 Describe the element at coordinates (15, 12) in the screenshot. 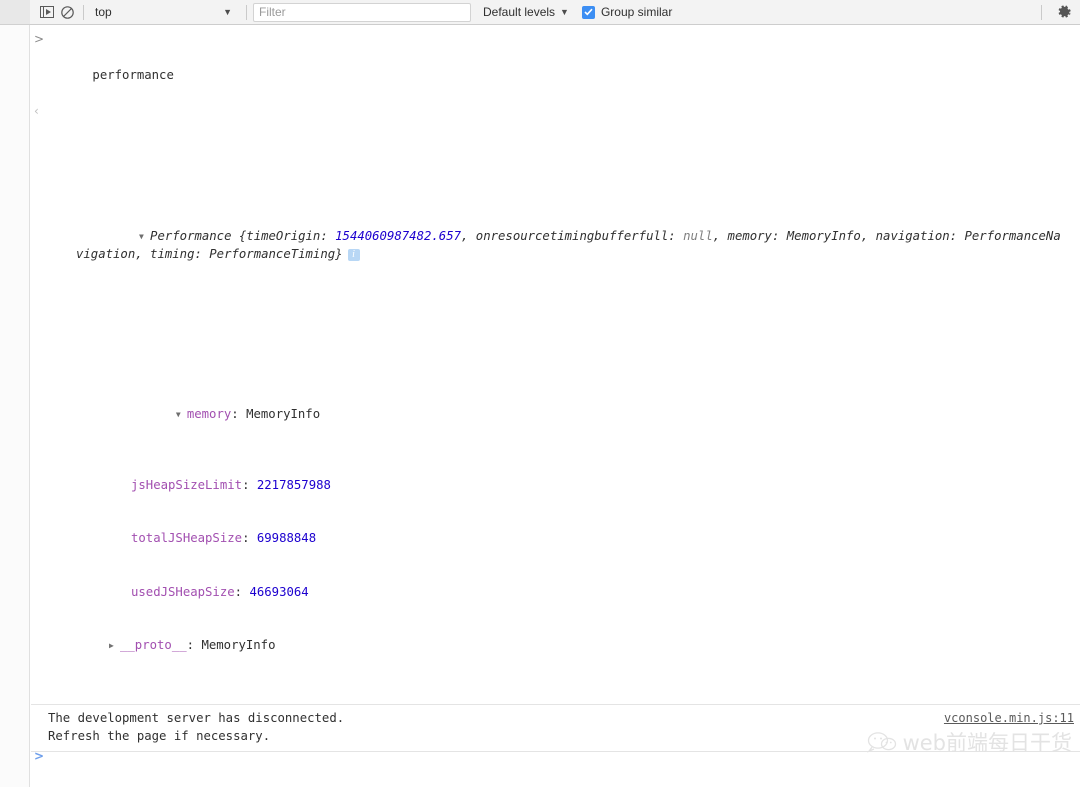

I see `tab-strip-stub` at that location.